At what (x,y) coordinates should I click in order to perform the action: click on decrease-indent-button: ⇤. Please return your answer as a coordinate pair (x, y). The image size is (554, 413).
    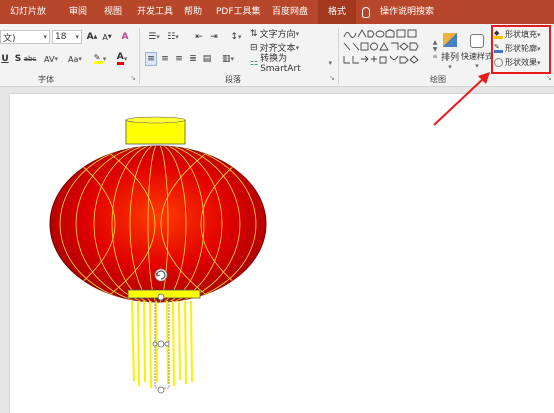
    Looking at the image, I should click on (199, 37).